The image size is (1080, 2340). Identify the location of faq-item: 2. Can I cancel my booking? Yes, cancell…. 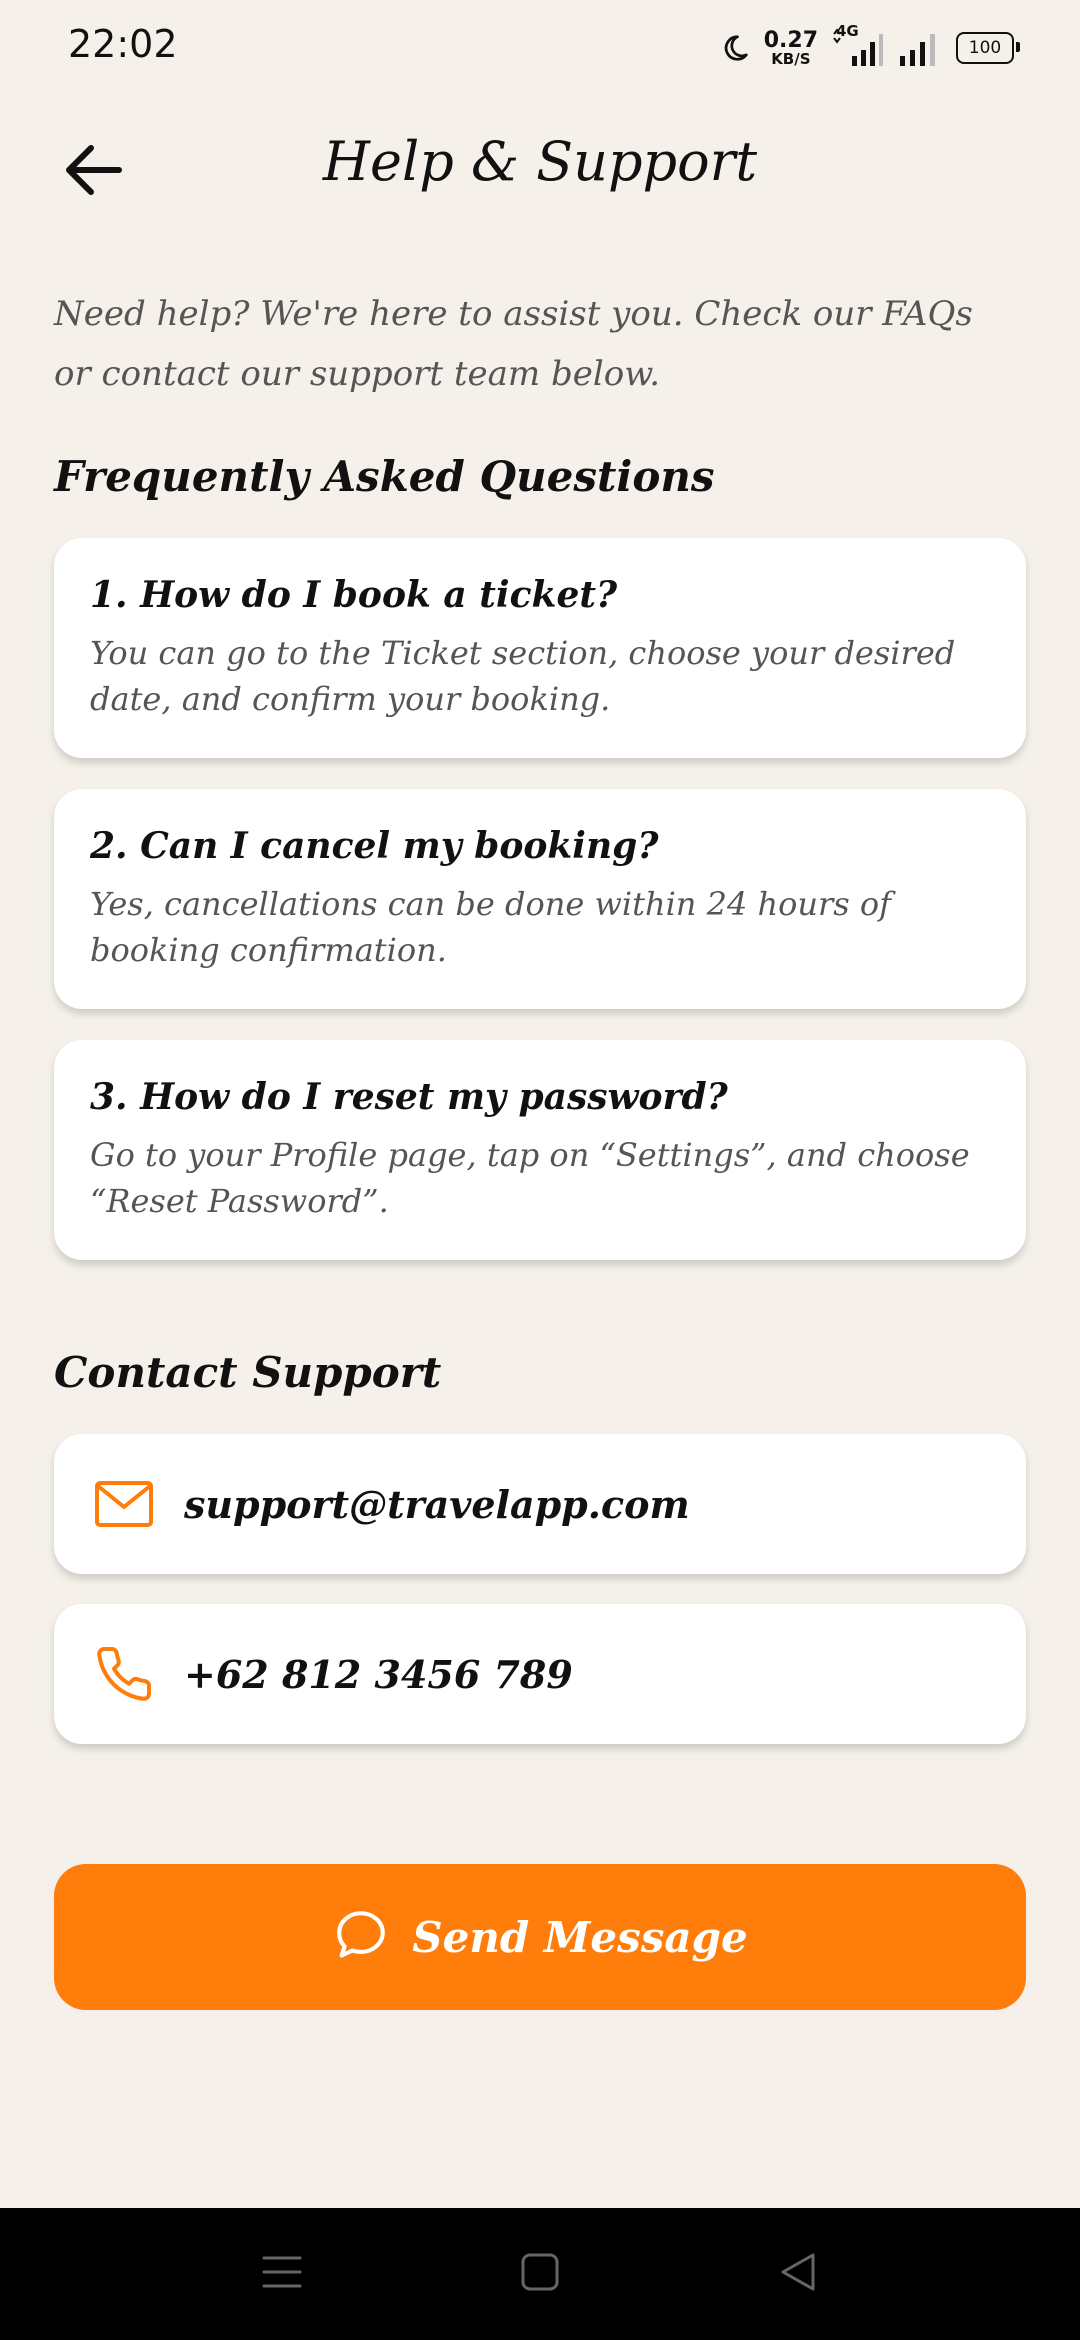
(540, 899).